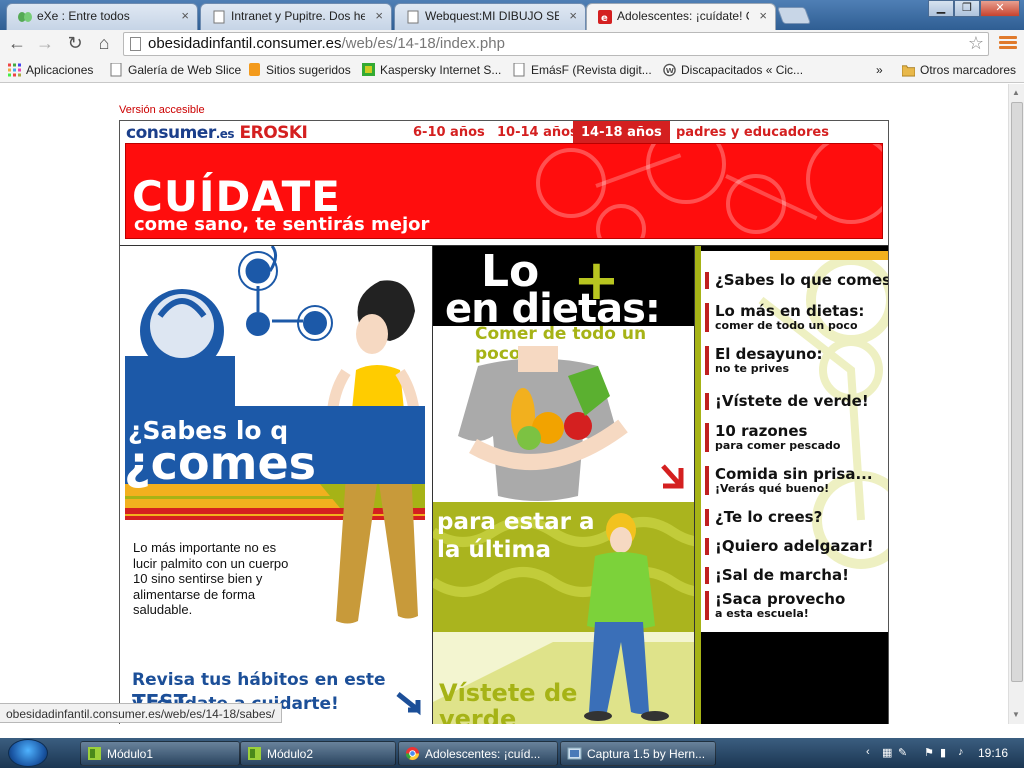 This screenshot has height=768, width=1024. What do you see at coordinates (537, 132) in the screenshot?
I see `tab-10-14: 10-14 años` at bounding box center [537, 132].